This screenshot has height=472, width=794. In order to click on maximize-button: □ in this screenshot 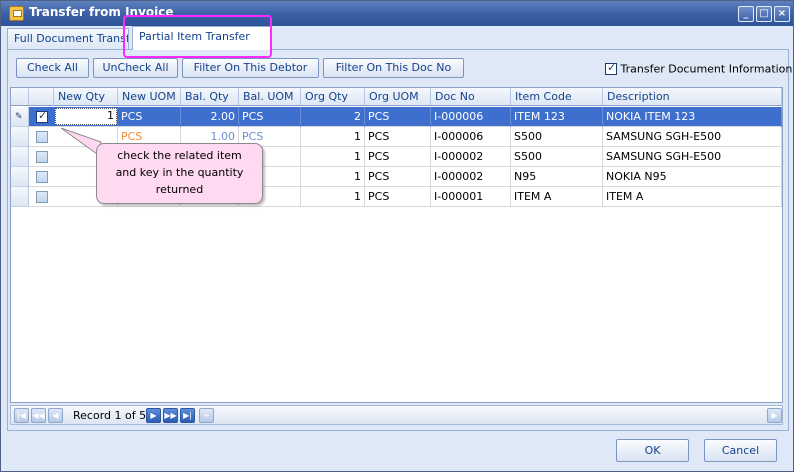, I will do `click(764, 14)`.